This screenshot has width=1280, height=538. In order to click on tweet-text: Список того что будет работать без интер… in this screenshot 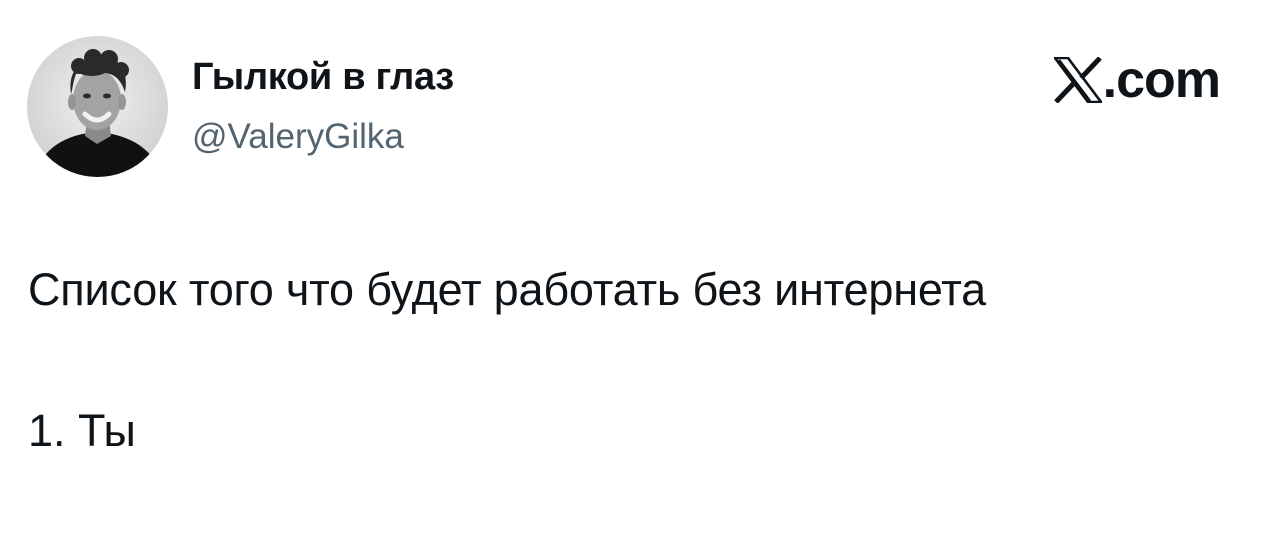, I will do `click(507, 289)`.